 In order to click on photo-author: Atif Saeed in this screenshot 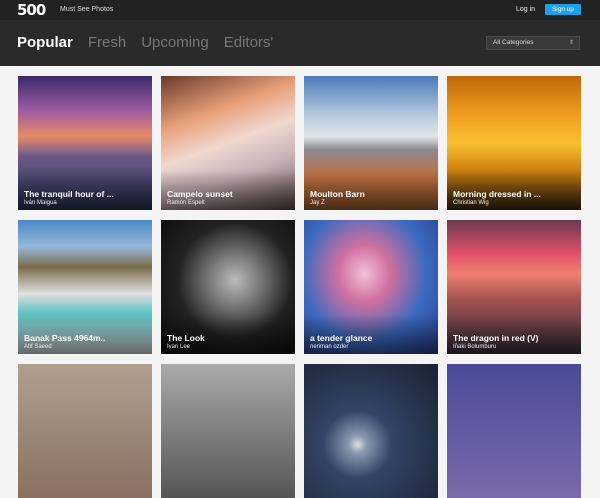, I will do `click(38, 347)`.